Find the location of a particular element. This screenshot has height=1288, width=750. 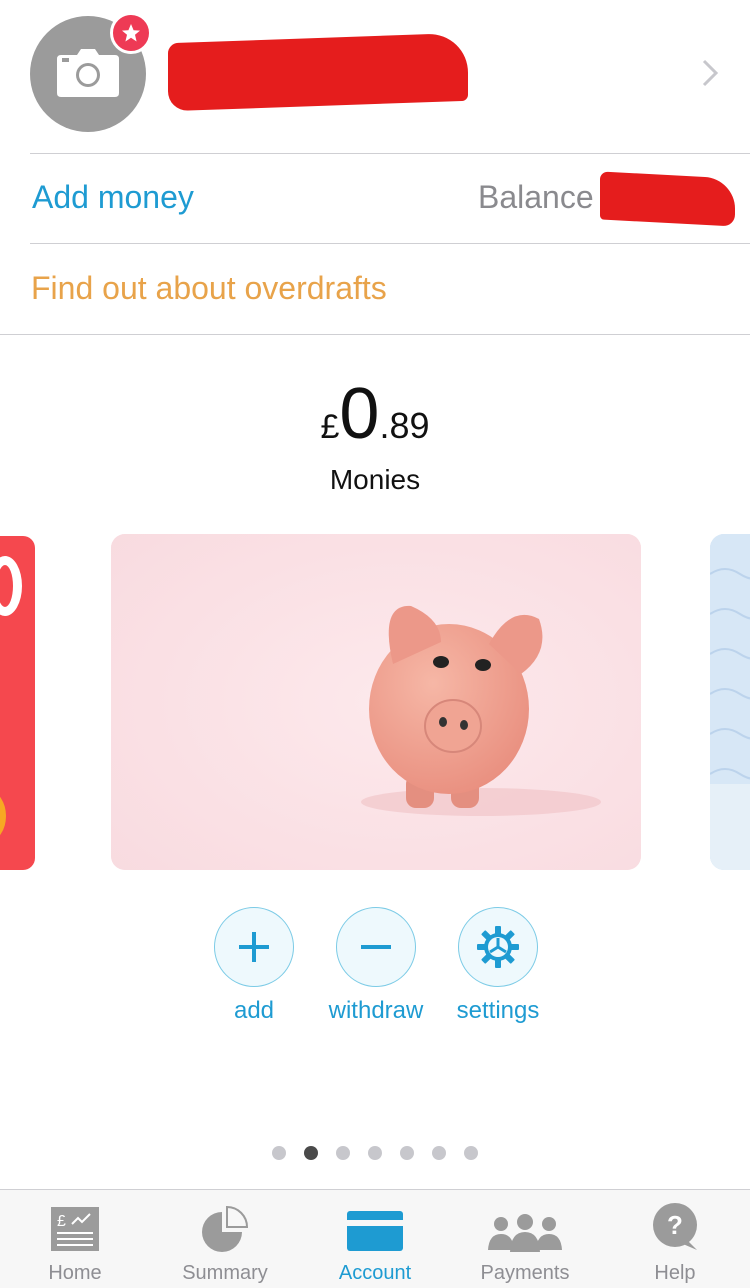

card-icon is located at coordinates (375, 1231).